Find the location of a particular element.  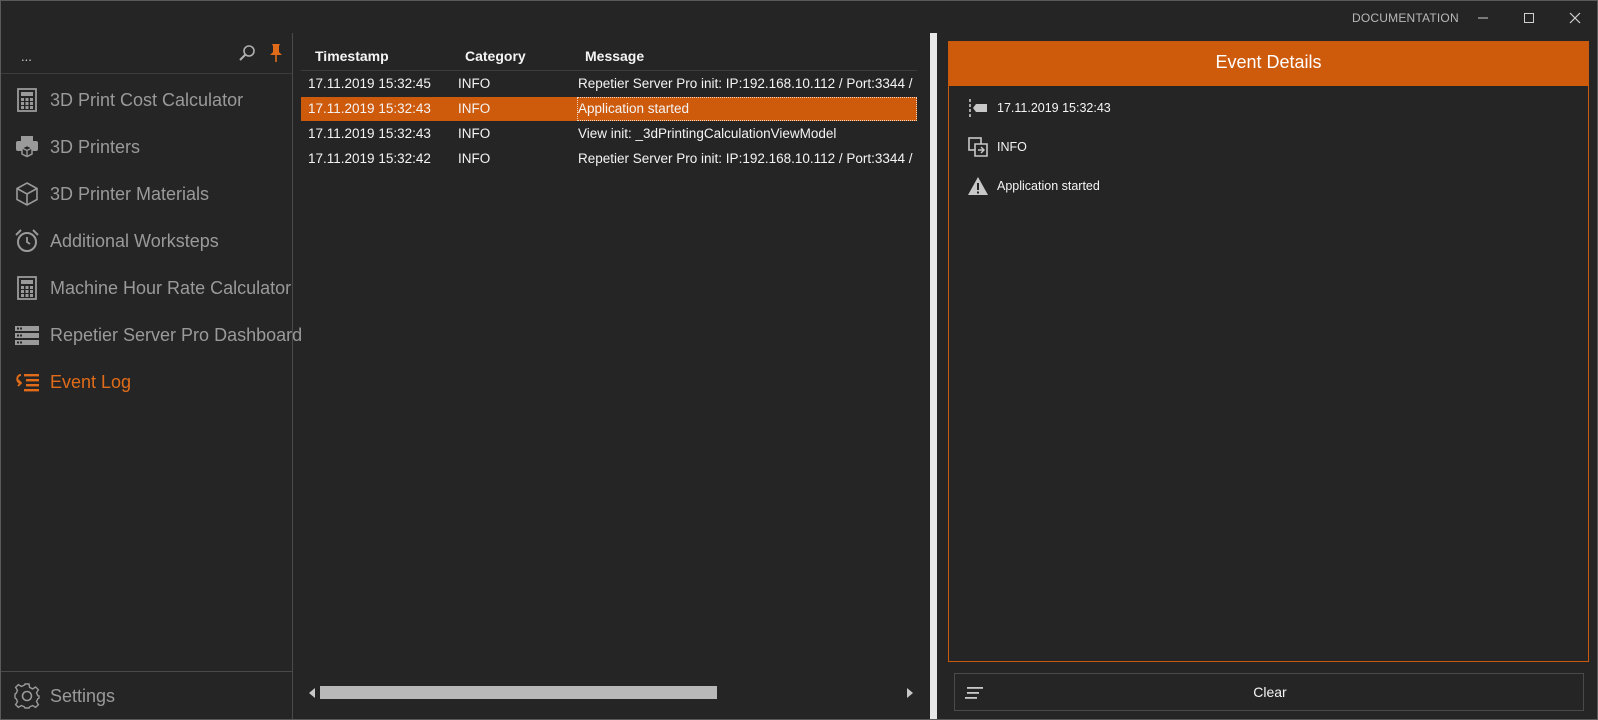

sidebar-item-label: 3D Printer Materials is located at coordinates (130, 194).